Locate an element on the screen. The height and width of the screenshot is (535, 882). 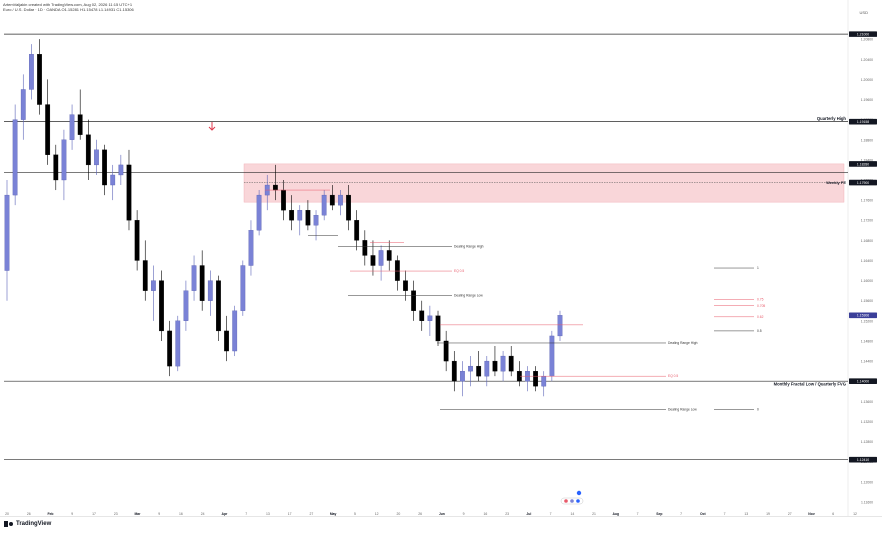
fib-level-label: 0.75 is located at coordinates (760, 300).